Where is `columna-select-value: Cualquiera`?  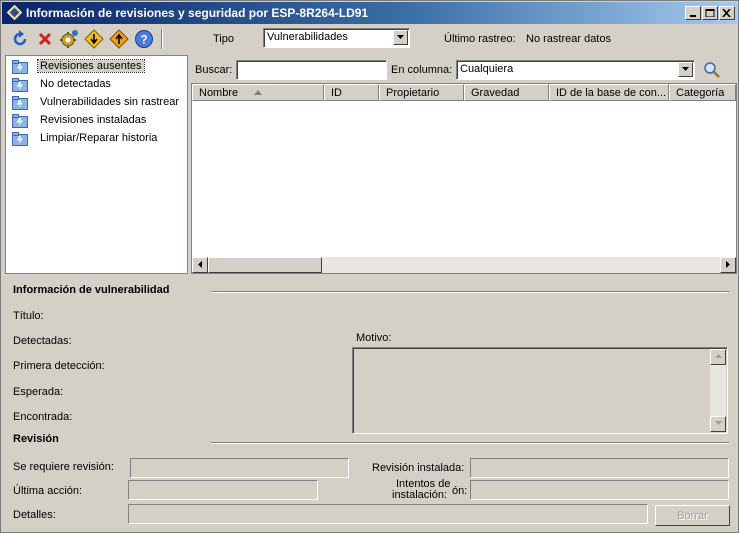
columna-select-value: Cualquiera is located at coordinates (487, 69).